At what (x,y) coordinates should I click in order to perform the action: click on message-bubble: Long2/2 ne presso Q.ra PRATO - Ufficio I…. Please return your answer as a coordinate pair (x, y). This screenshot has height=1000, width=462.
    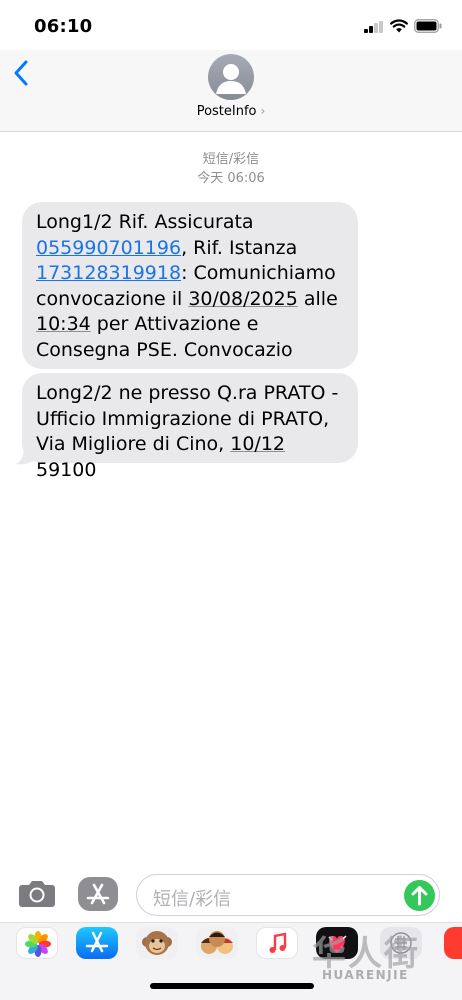
    Looking at the image, I should click on (190, 427).